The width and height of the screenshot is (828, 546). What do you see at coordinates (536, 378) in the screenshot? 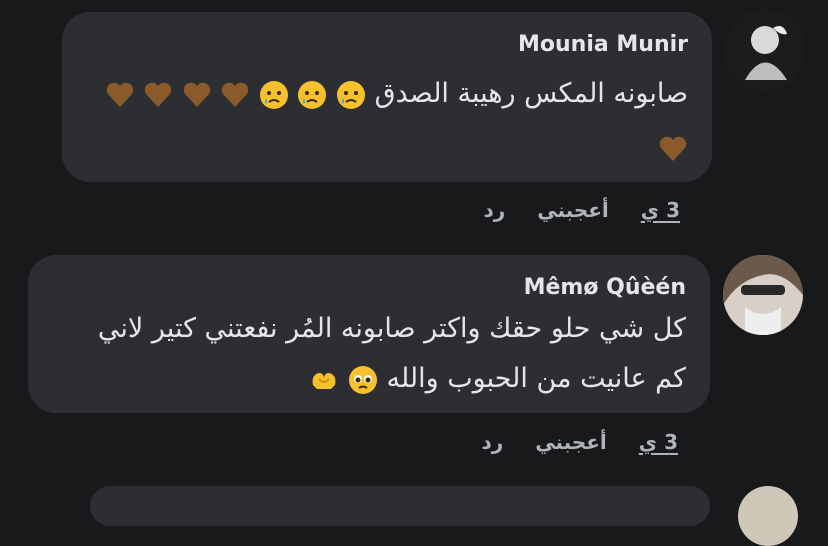
I see `comment-text-line: كم عانيت من الحبوب والله` at bounding box center [536, 378].